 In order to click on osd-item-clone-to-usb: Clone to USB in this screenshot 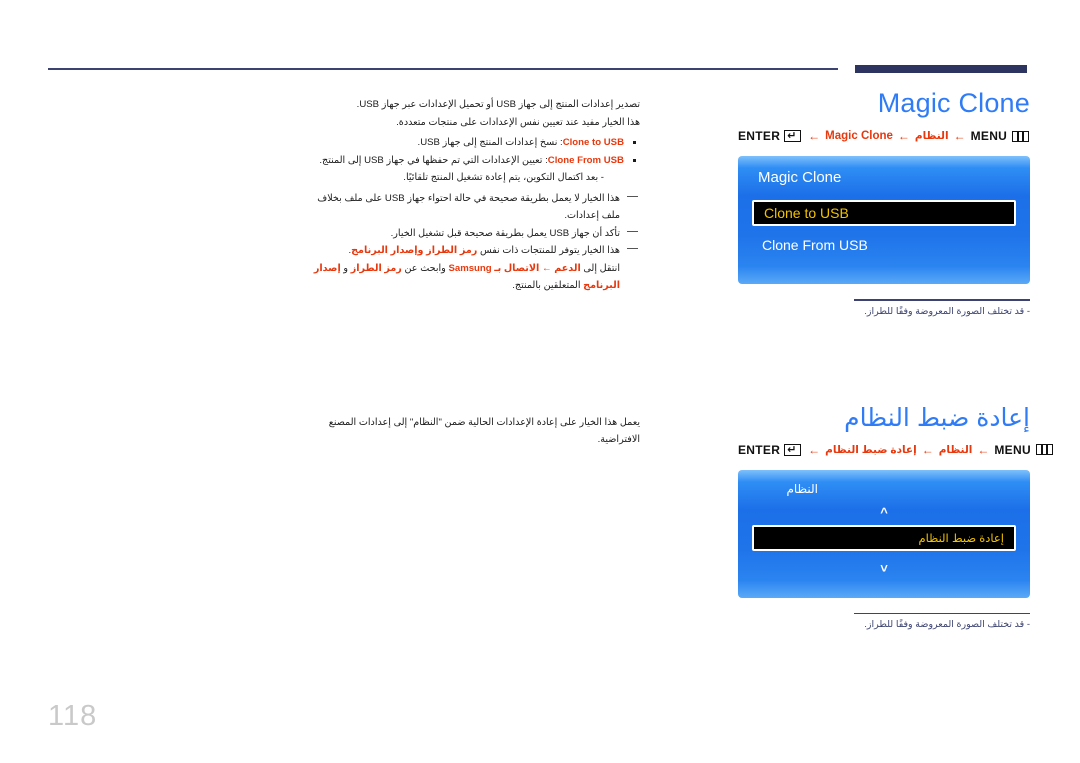, I will do `click(884, 213)`.